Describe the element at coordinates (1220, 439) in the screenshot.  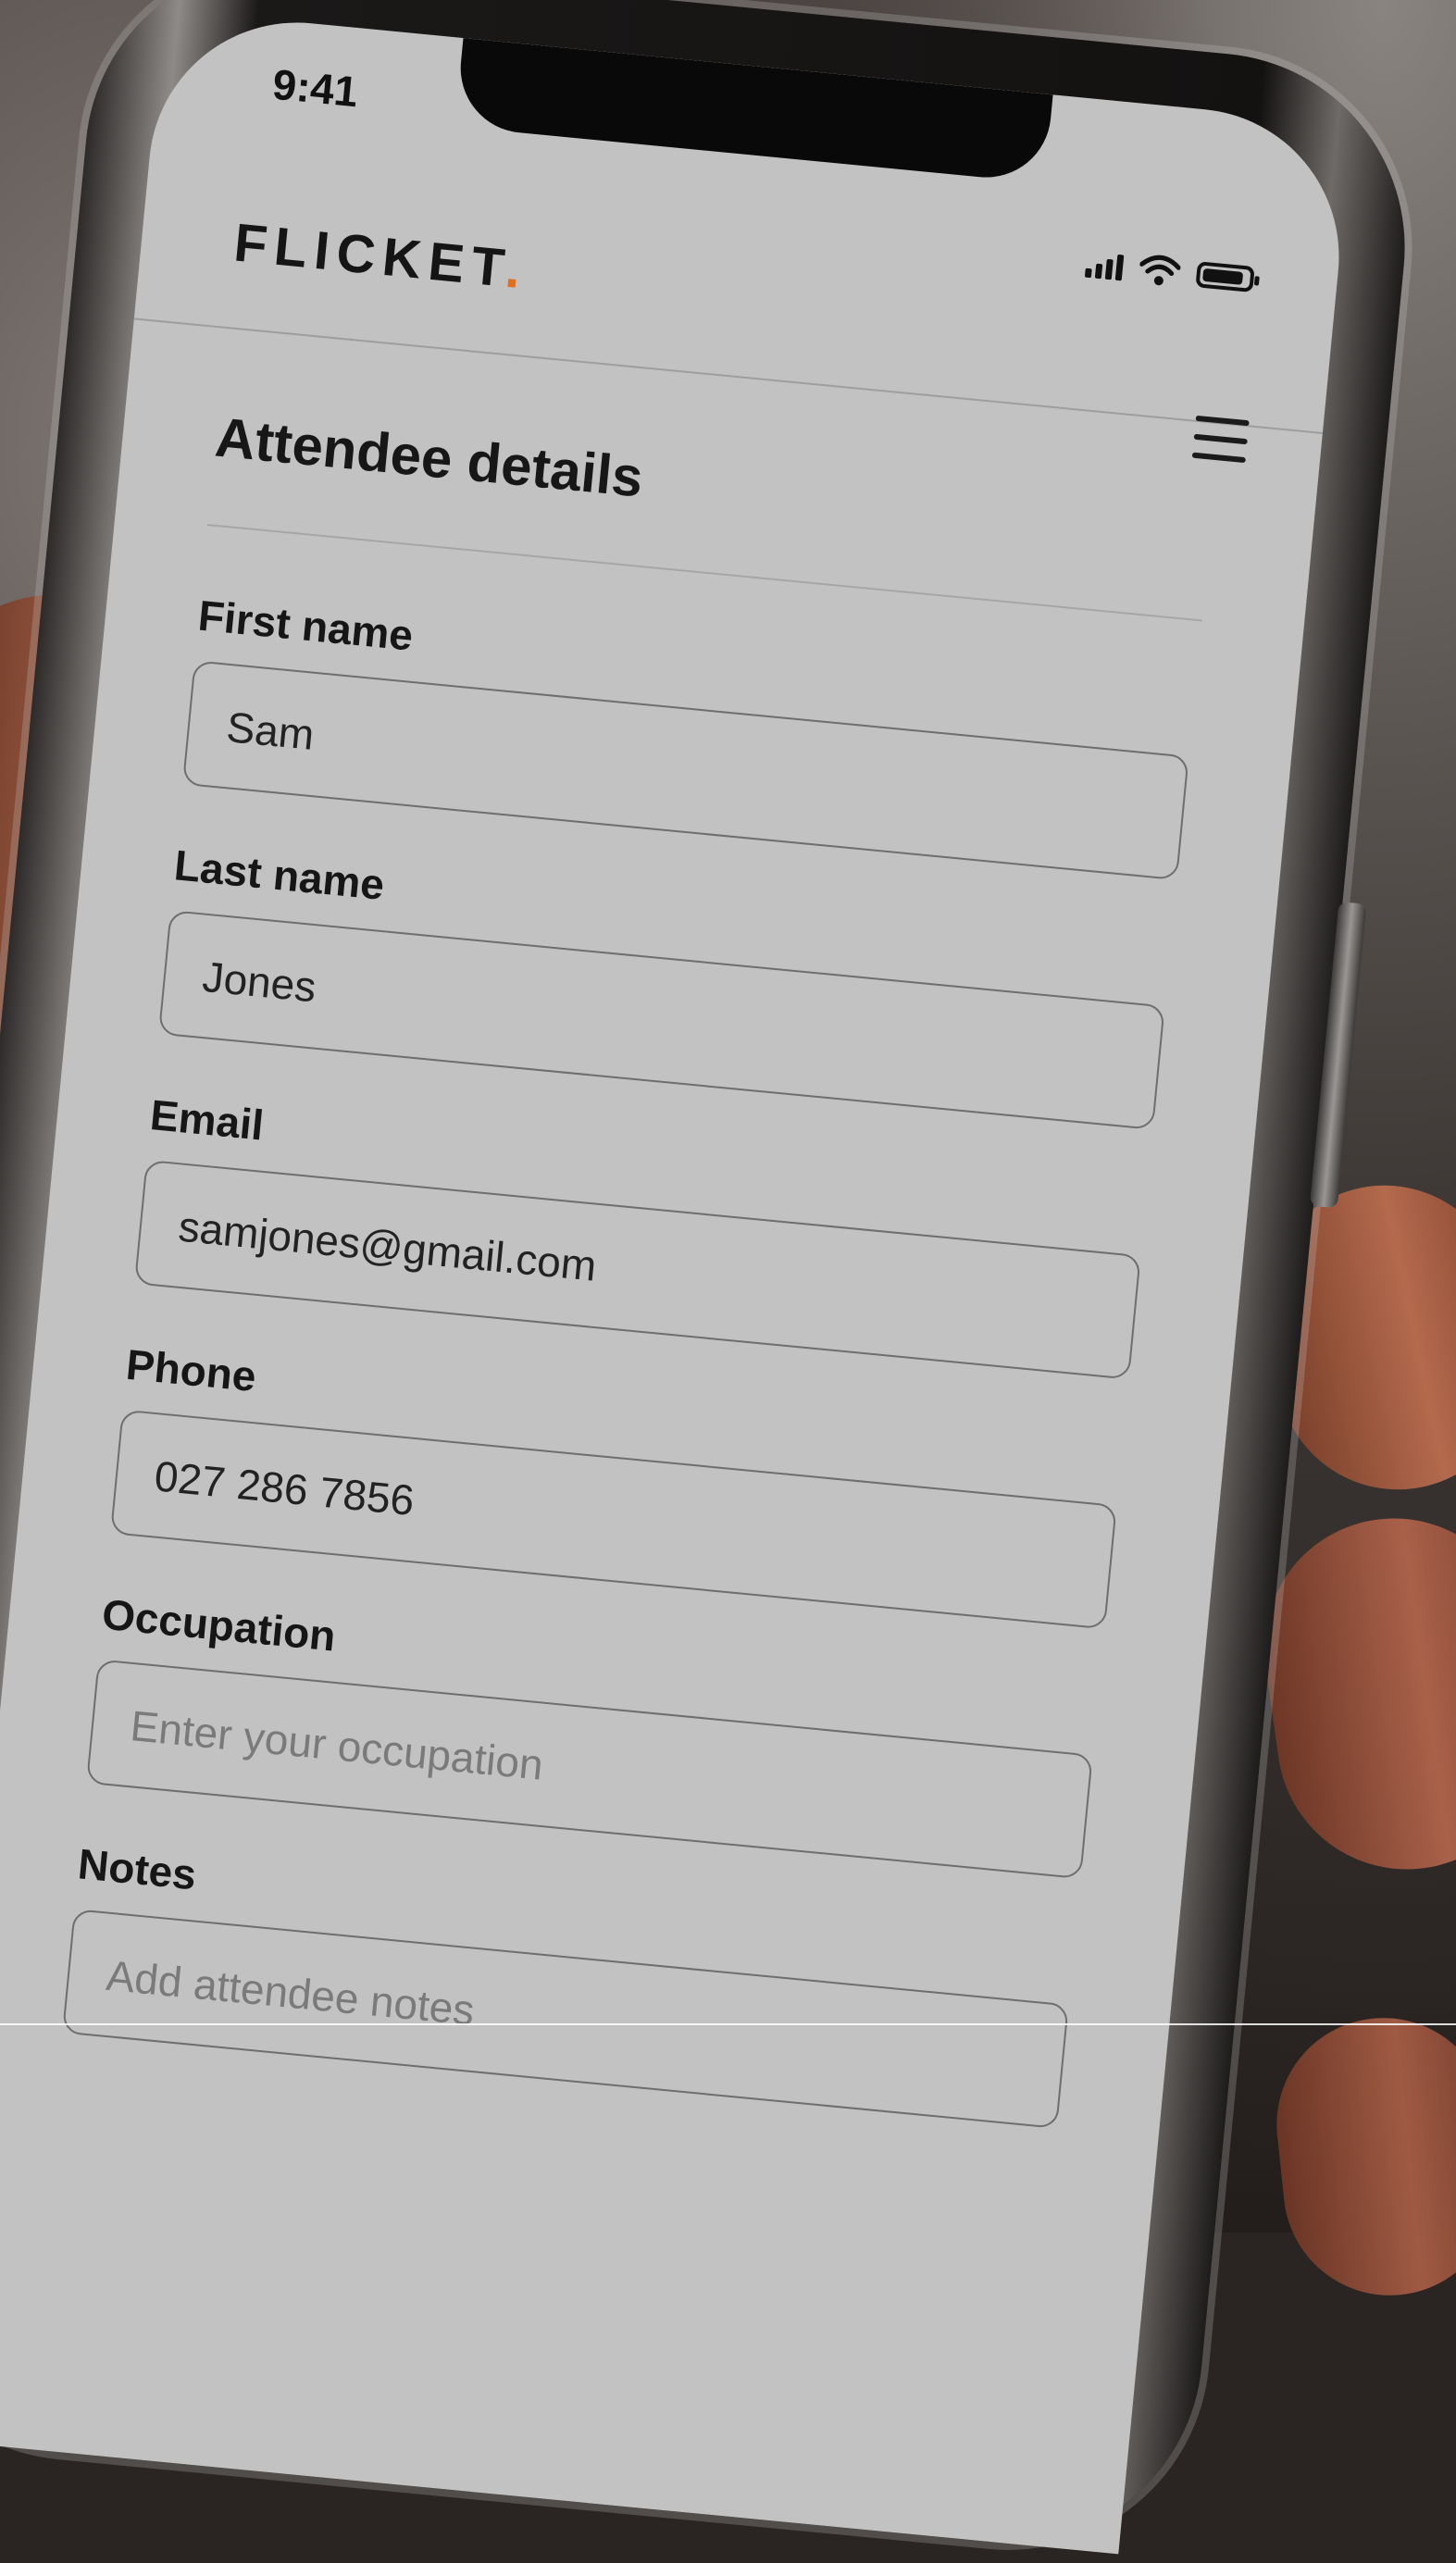
I see `hamburger-menu-icon` at that location.